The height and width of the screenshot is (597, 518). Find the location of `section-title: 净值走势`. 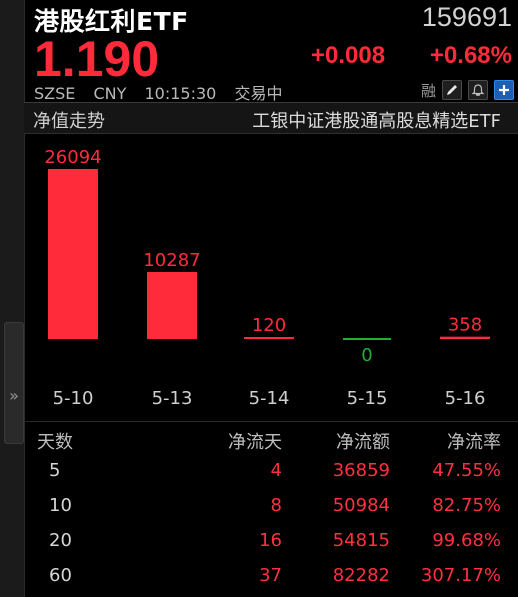

section-title: 净值走势 is located at coordinates (69, 121).